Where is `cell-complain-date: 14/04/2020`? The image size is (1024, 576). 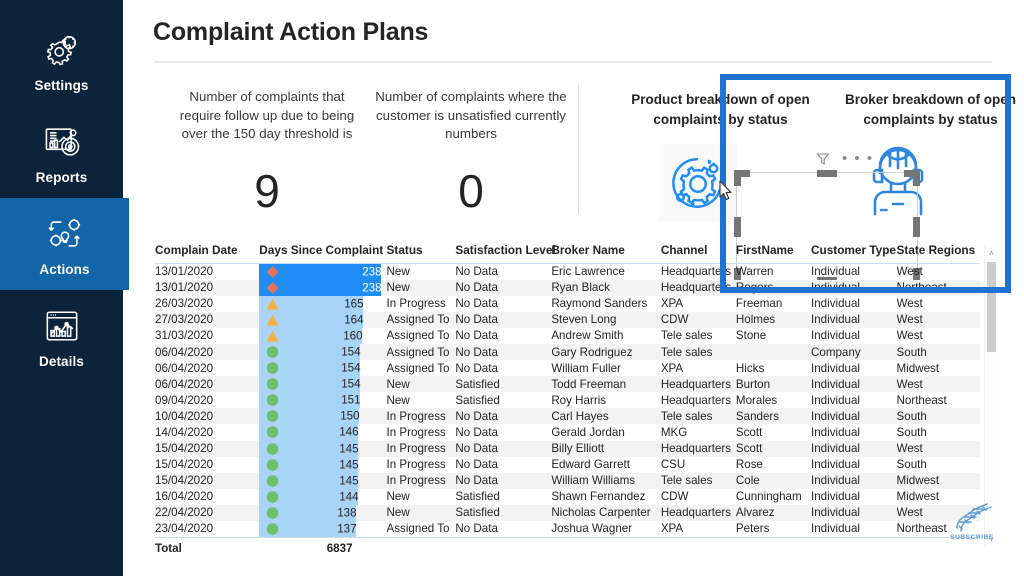 cell-complain-date: 14/04/2020 is located at coordinates (184, 432).